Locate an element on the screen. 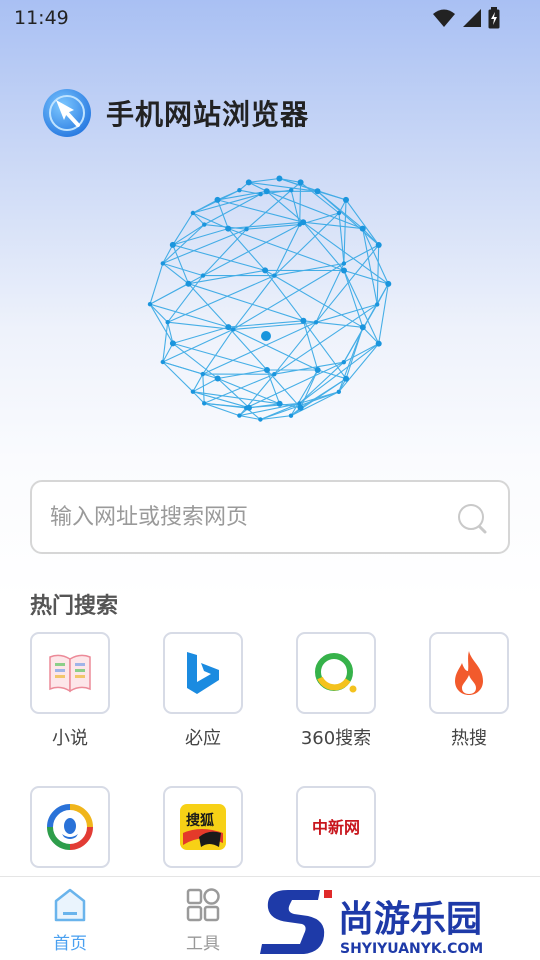 Image resolution: width=540 pixels, height=960 pixels. hot-item-trending: 热搜 is located at coordinates (471, 691).